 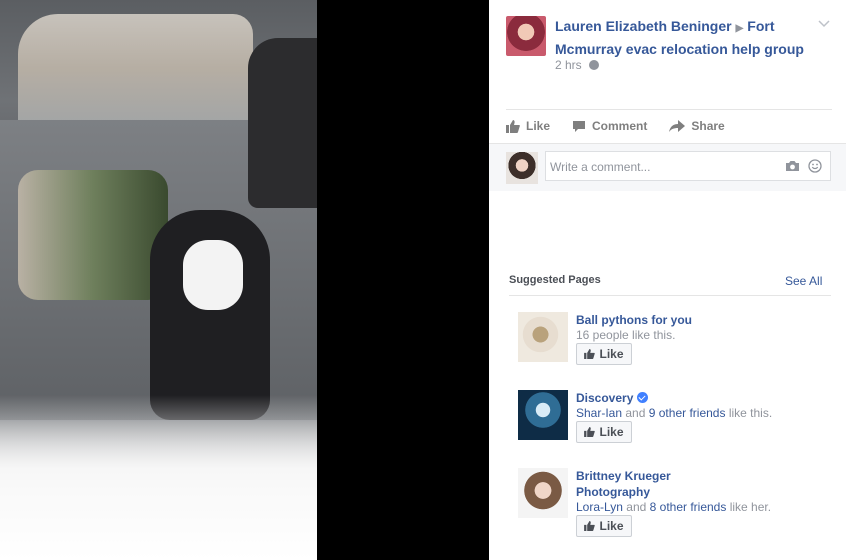 I want to click on page-name-row: Discovery, so click(x=686, y=398).